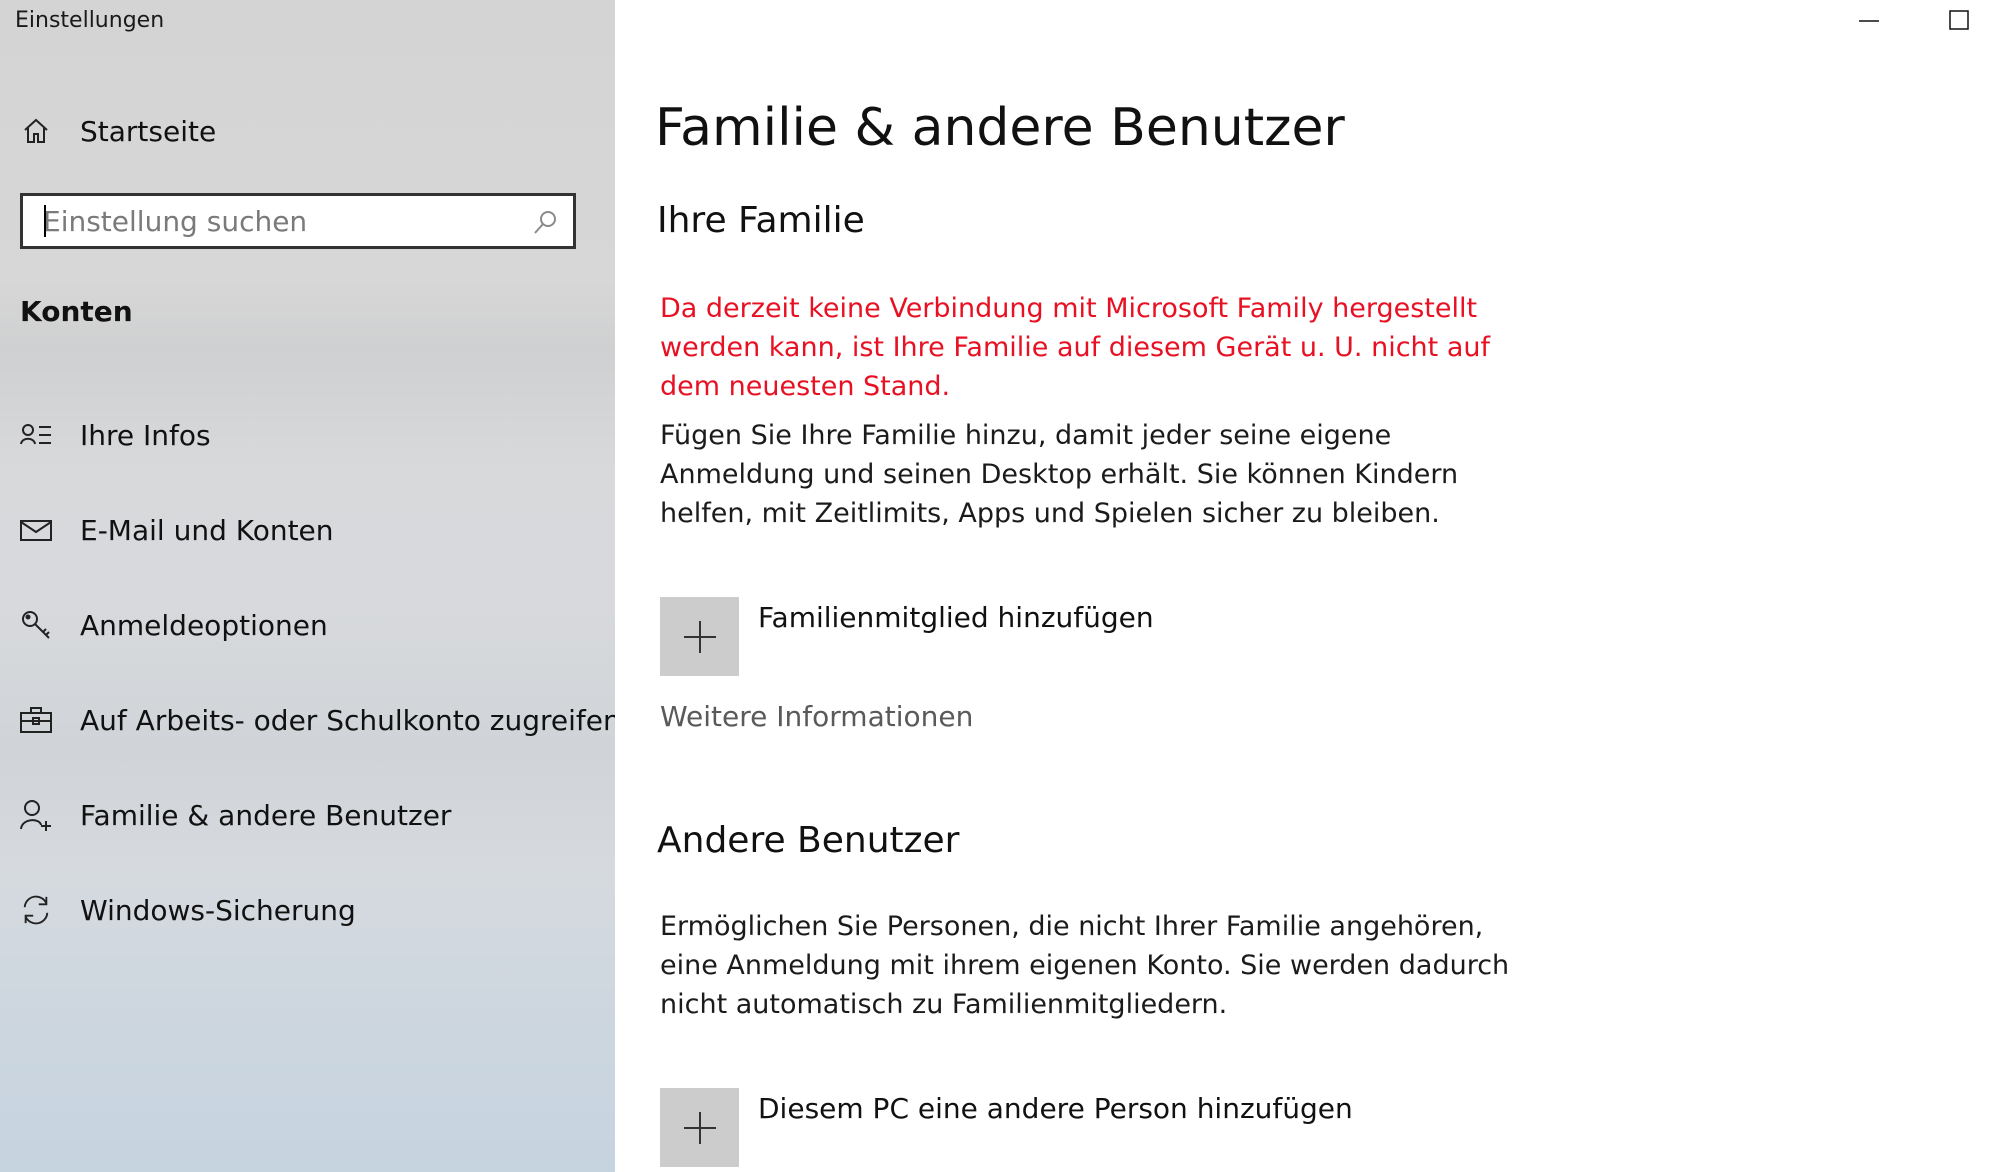 The image size is (2002, 1172). I want to click on search-input-container, so click(298, 221).